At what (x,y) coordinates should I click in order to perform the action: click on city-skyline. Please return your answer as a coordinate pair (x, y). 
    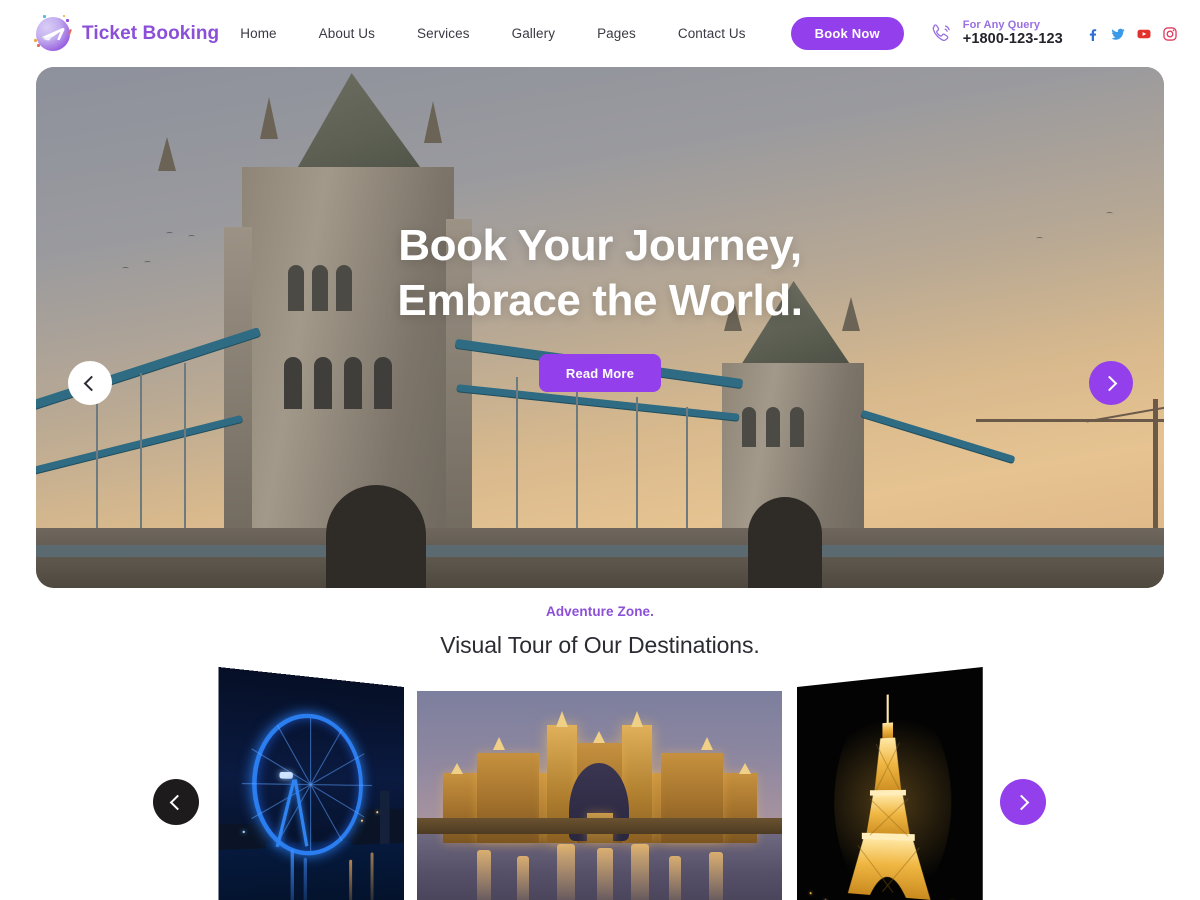
    Looking at the image, I should click on (242, 837).